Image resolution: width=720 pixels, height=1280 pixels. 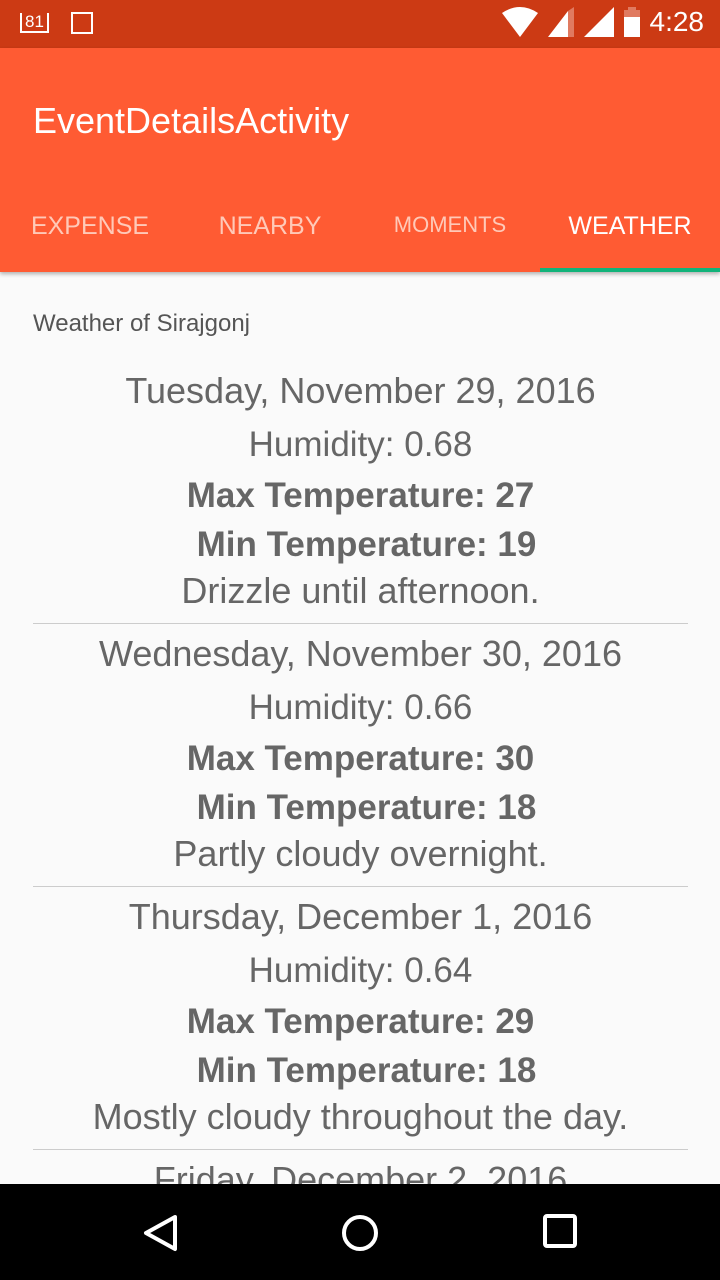 What do you see at coordinates (630, 235) in the screenshot?
I see `tab-weather: WEATHER` at bounding box center [630, 235].